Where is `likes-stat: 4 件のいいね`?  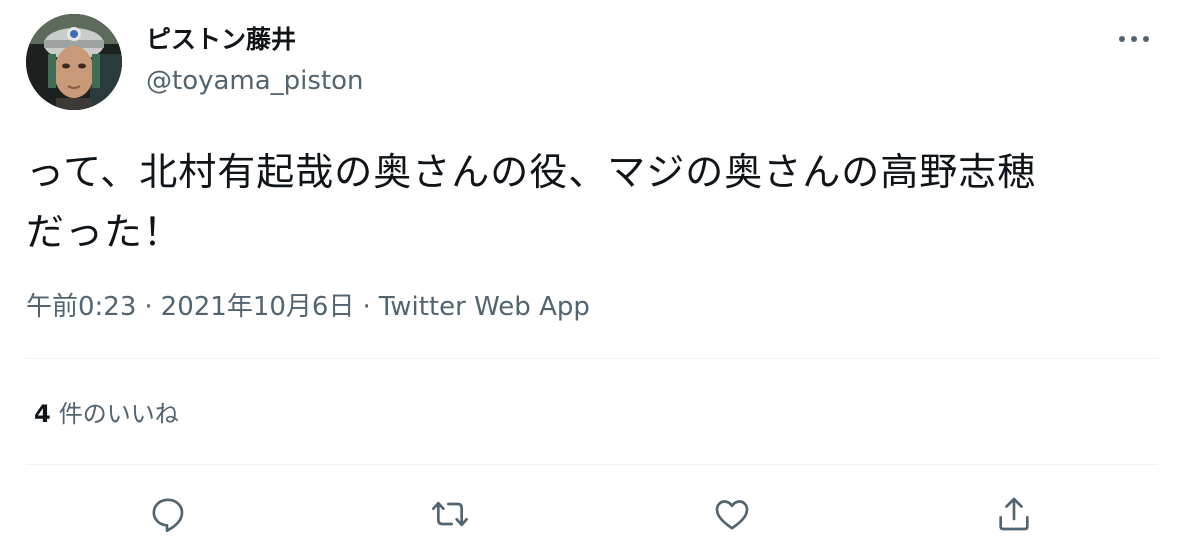 likes-stat: 4 件のいいね is located at coordinates (106, 414).